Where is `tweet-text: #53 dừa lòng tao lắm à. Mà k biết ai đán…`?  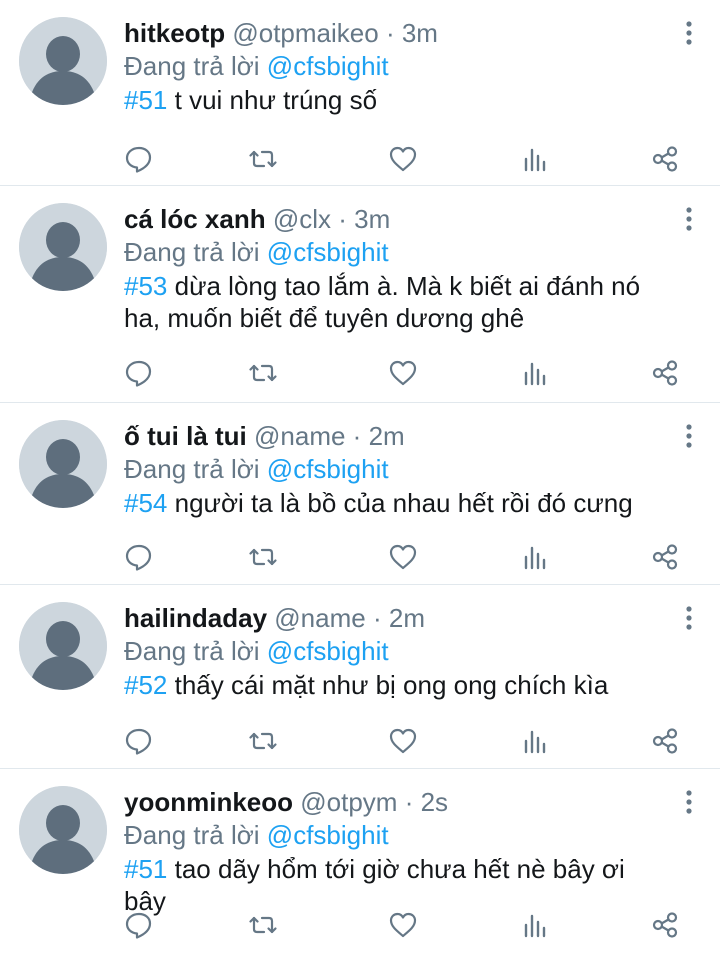
tweet-text: #53 dừa lòng tao lắm à. Mà k biết ai đán… is located at coordinates (392, 302).